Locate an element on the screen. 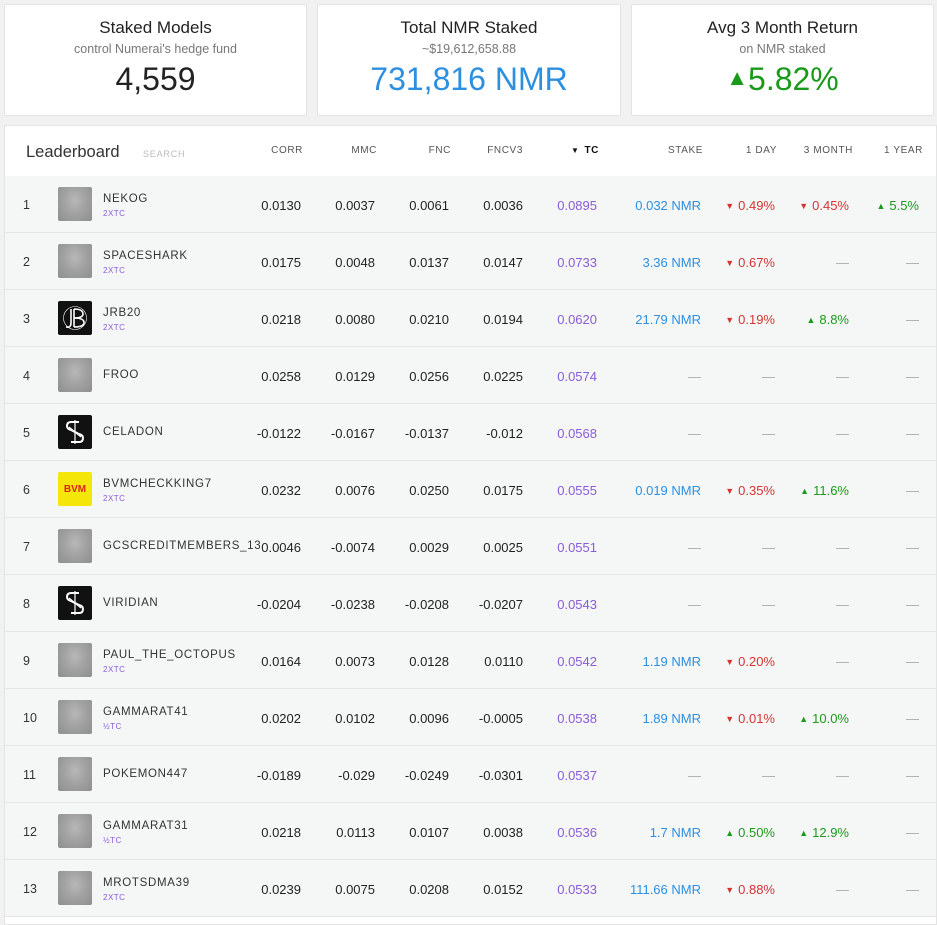  model-name-link: SPACESHARK is located at coordinates (145, 256).